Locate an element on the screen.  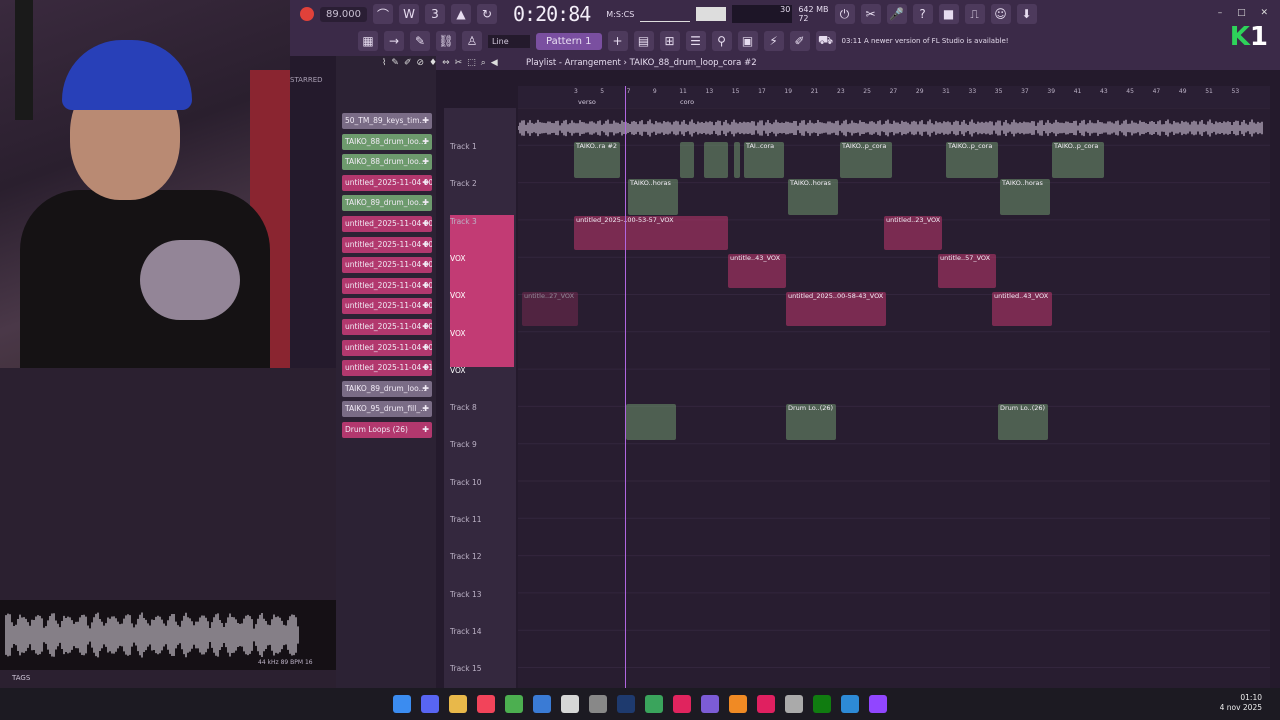
track-label: Track 9 is located at coordinates (463, 444).